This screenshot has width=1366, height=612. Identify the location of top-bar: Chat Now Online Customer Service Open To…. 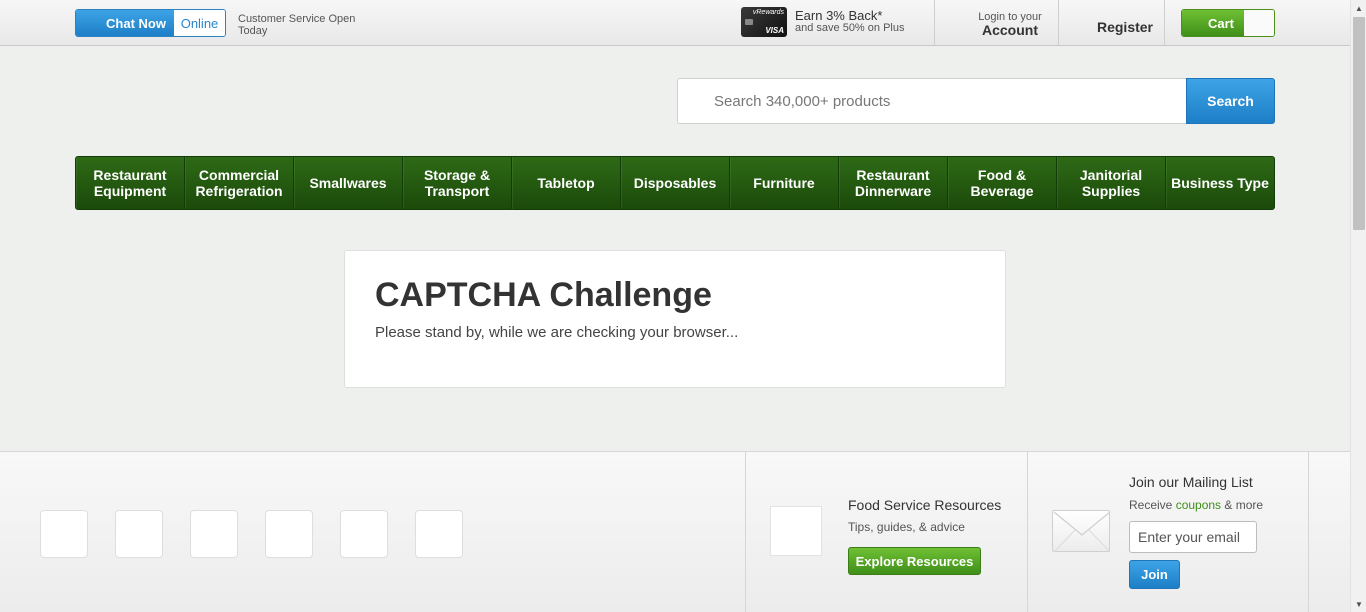
(675, 23).